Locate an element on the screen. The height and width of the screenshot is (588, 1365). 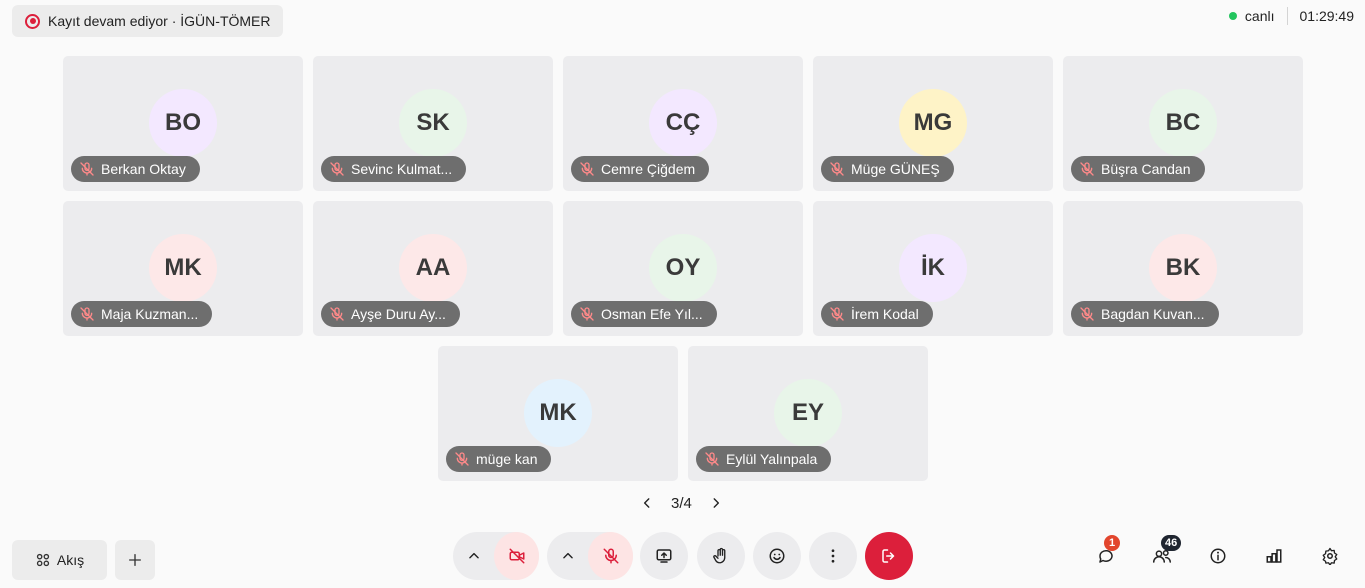
layout-grid-icon is located at coordinates (43, 560).